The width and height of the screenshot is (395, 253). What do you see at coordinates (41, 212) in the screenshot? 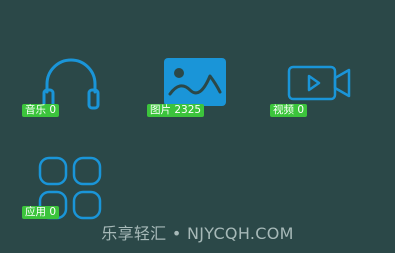
I see `apps-count-label: 应用 0` at bounding box center [41, 212].